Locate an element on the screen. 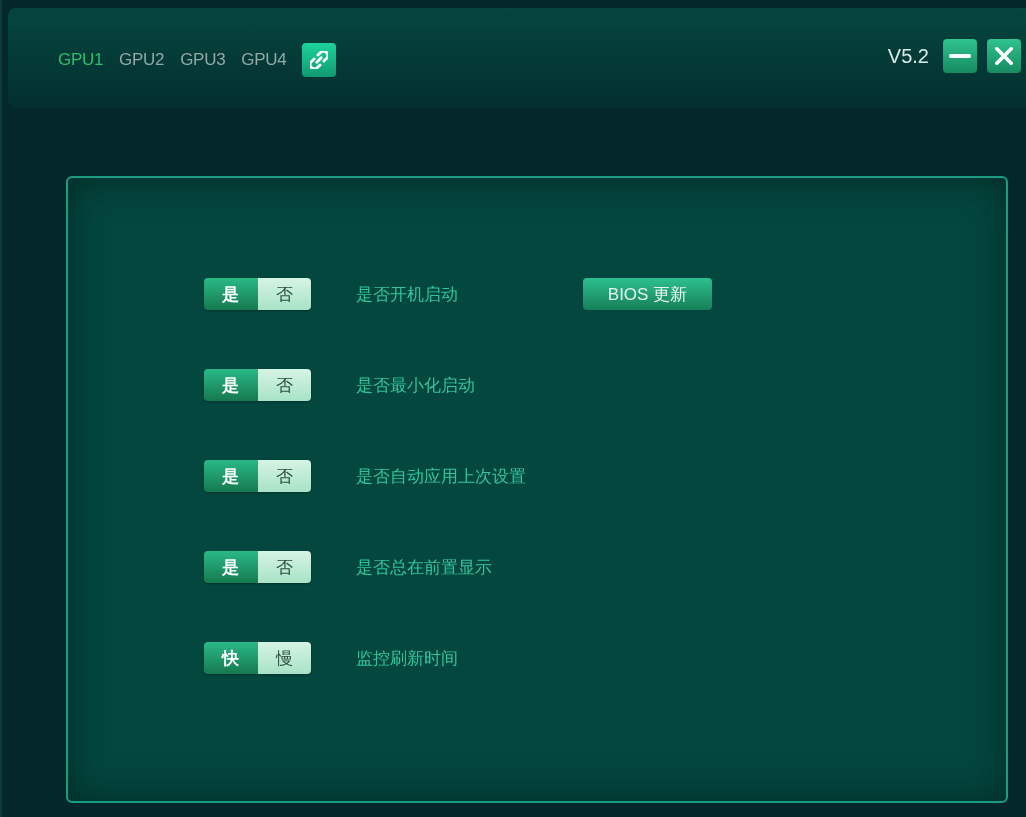 The width and height of the screenshot is (1026, 817). minimize-icon is located at coordinates (960, 56).